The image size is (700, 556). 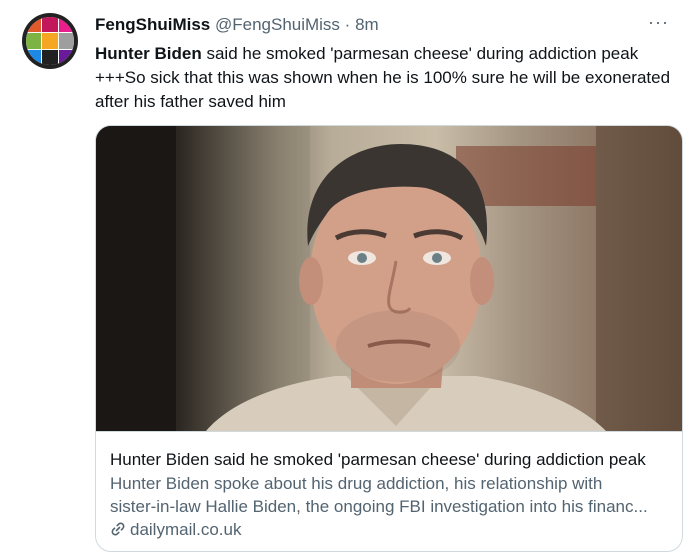 What do you see at coordinates (389, 531) in the screenshot?
I see `card-domain: dailymail.co.uk` at bounding box center [389, 531].